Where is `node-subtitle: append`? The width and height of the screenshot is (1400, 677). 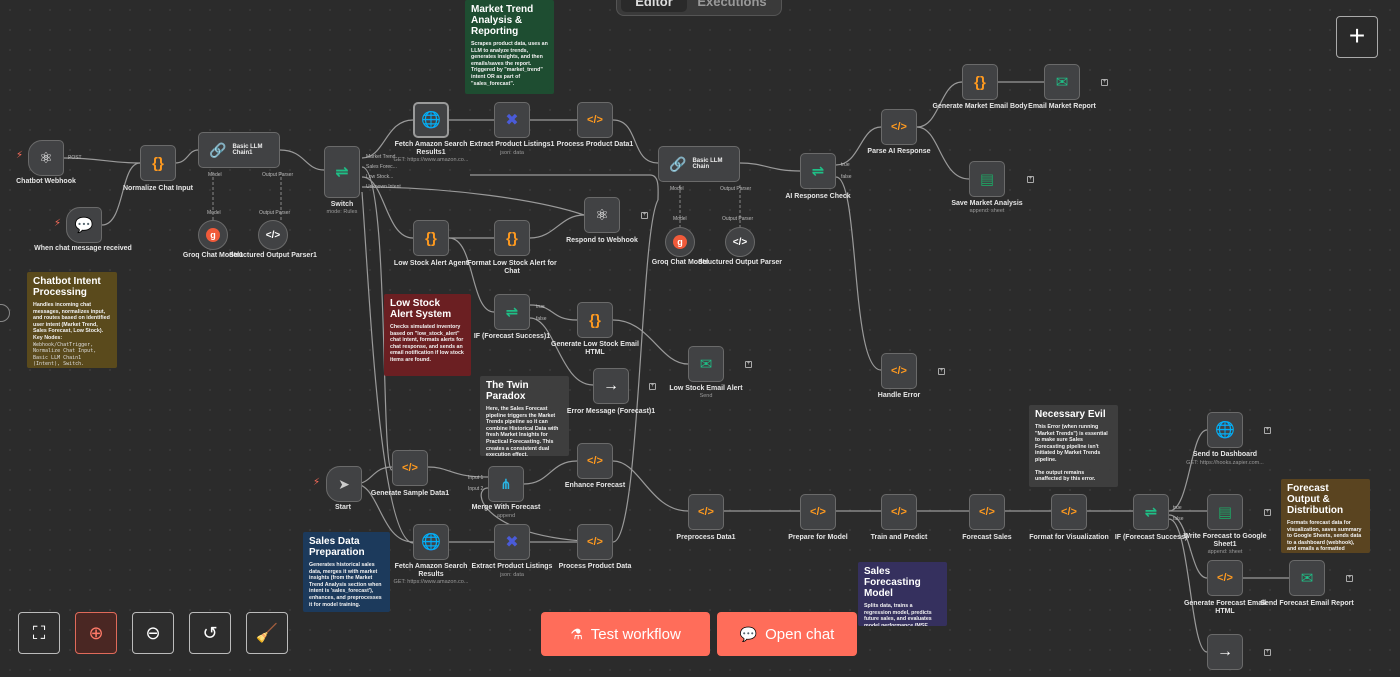 node-subtitle: append is located at coordinates (506, 516).